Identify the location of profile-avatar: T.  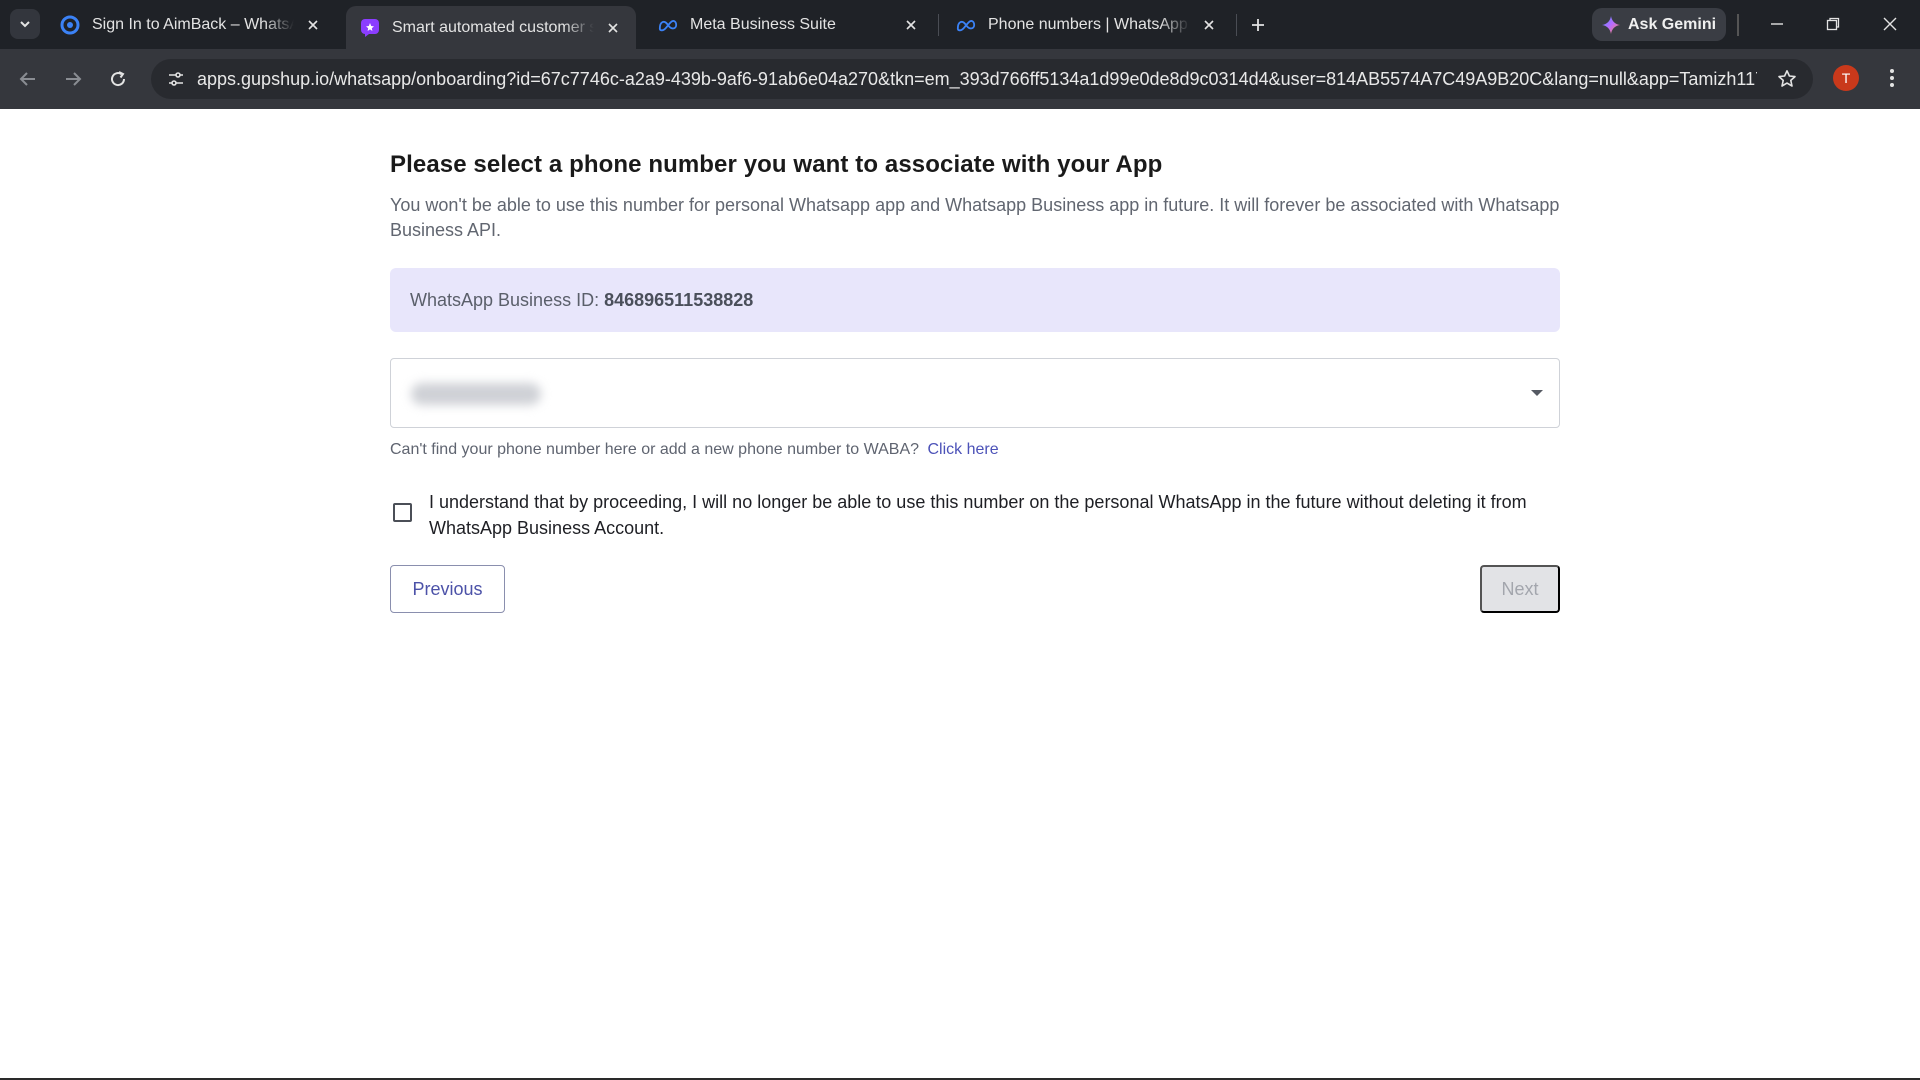
(1846, 78).